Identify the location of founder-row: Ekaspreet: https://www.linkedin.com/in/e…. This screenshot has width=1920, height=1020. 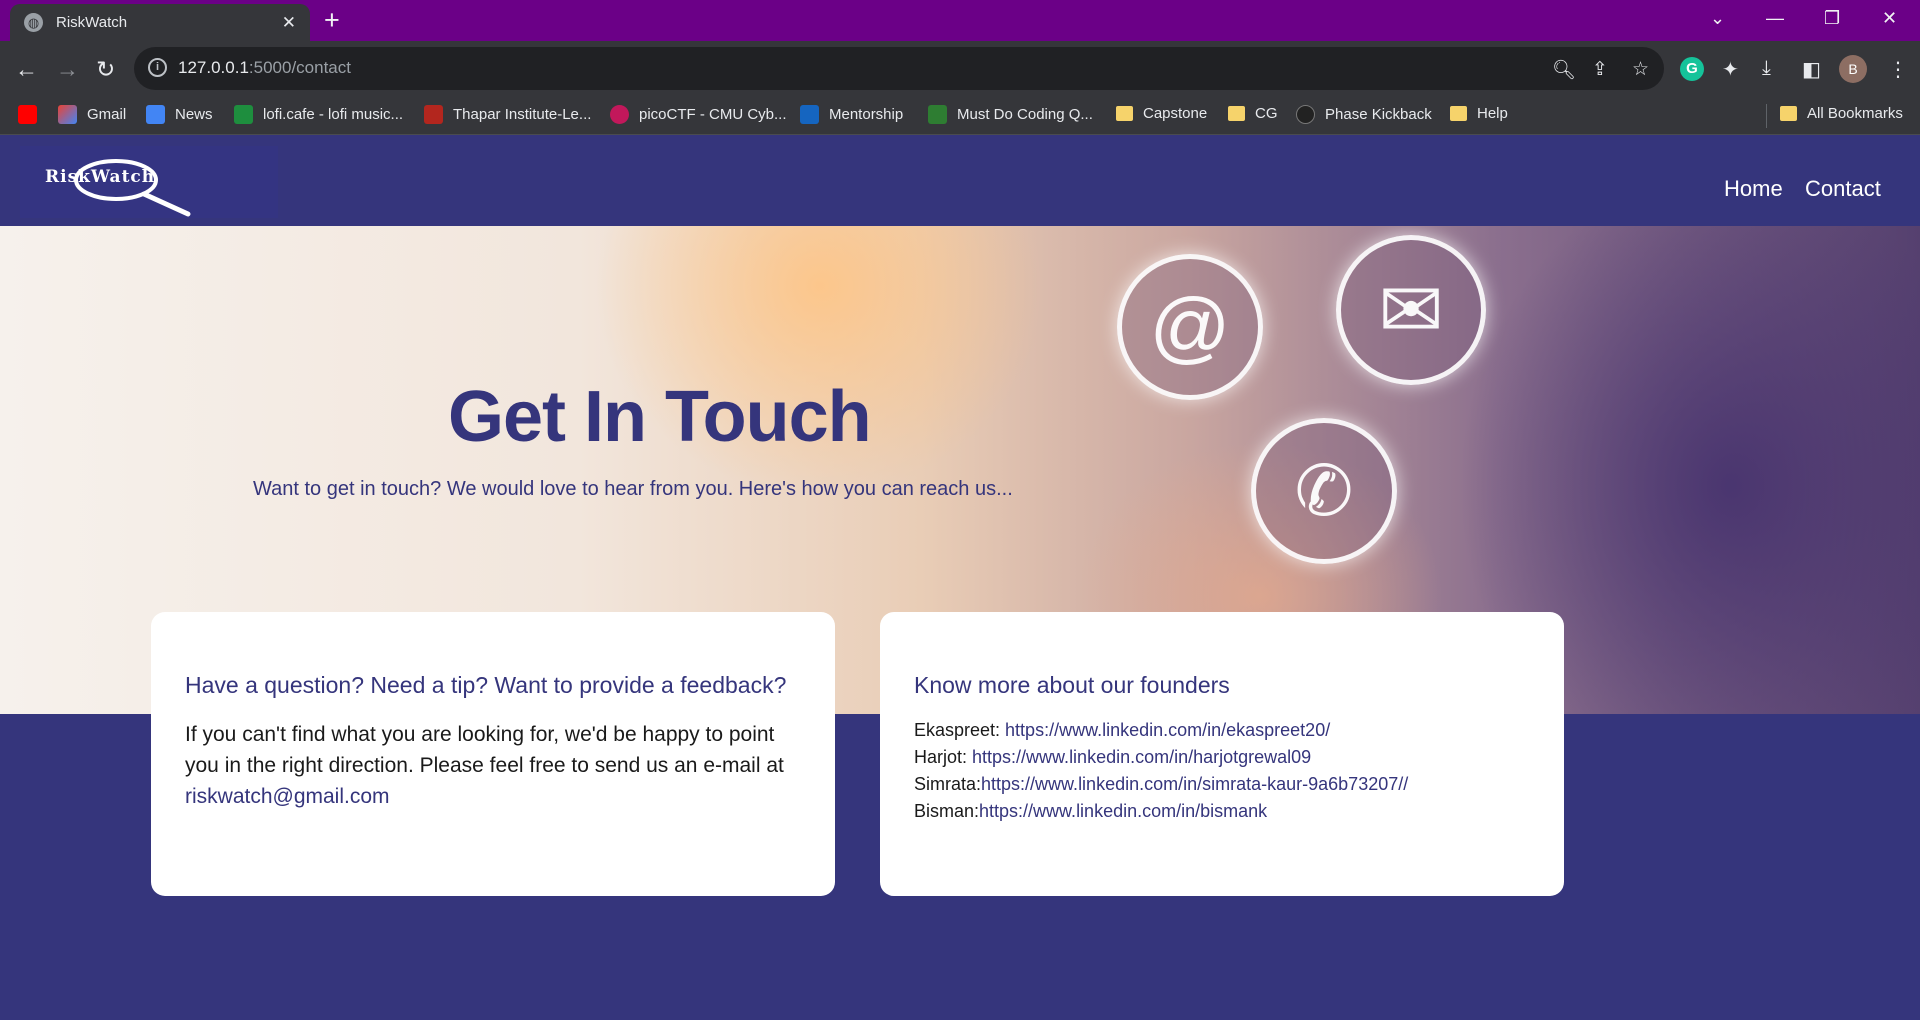
(1222, 730).